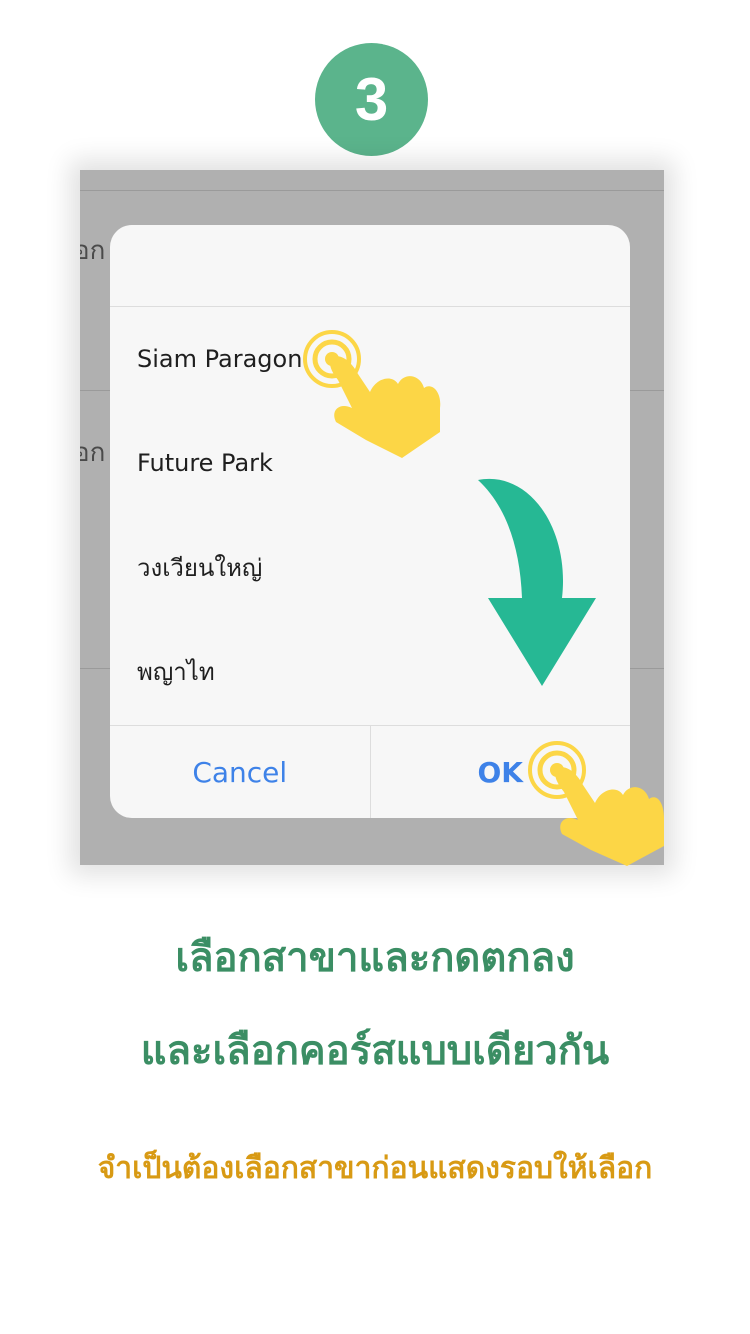 This screenshot has width=750, height=1334. What do you see at coordinates (375, 958) in the screenshot?
I see `instruction-line-1: เลือกสาขาและกดตกลง` at bounding box center [375, 958].